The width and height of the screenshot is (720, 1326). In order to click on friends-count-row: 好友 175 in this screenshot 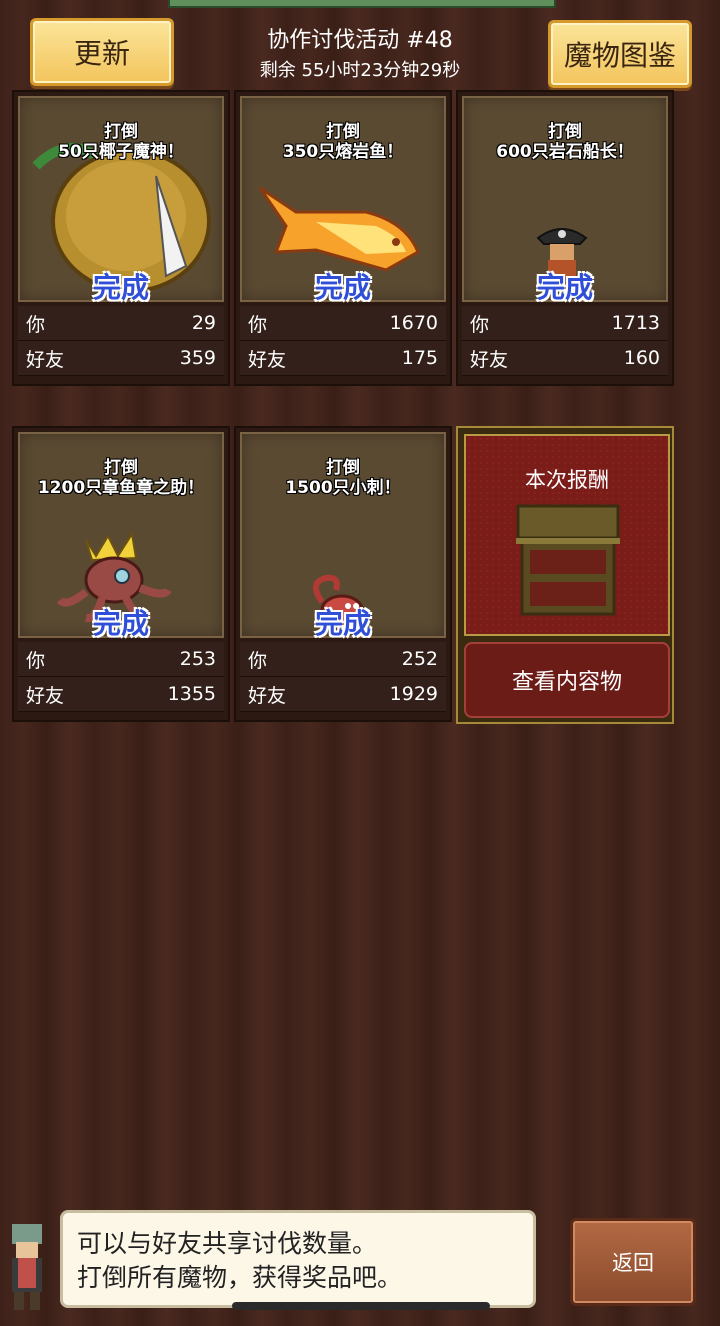, I will do `click(343, 358)`.